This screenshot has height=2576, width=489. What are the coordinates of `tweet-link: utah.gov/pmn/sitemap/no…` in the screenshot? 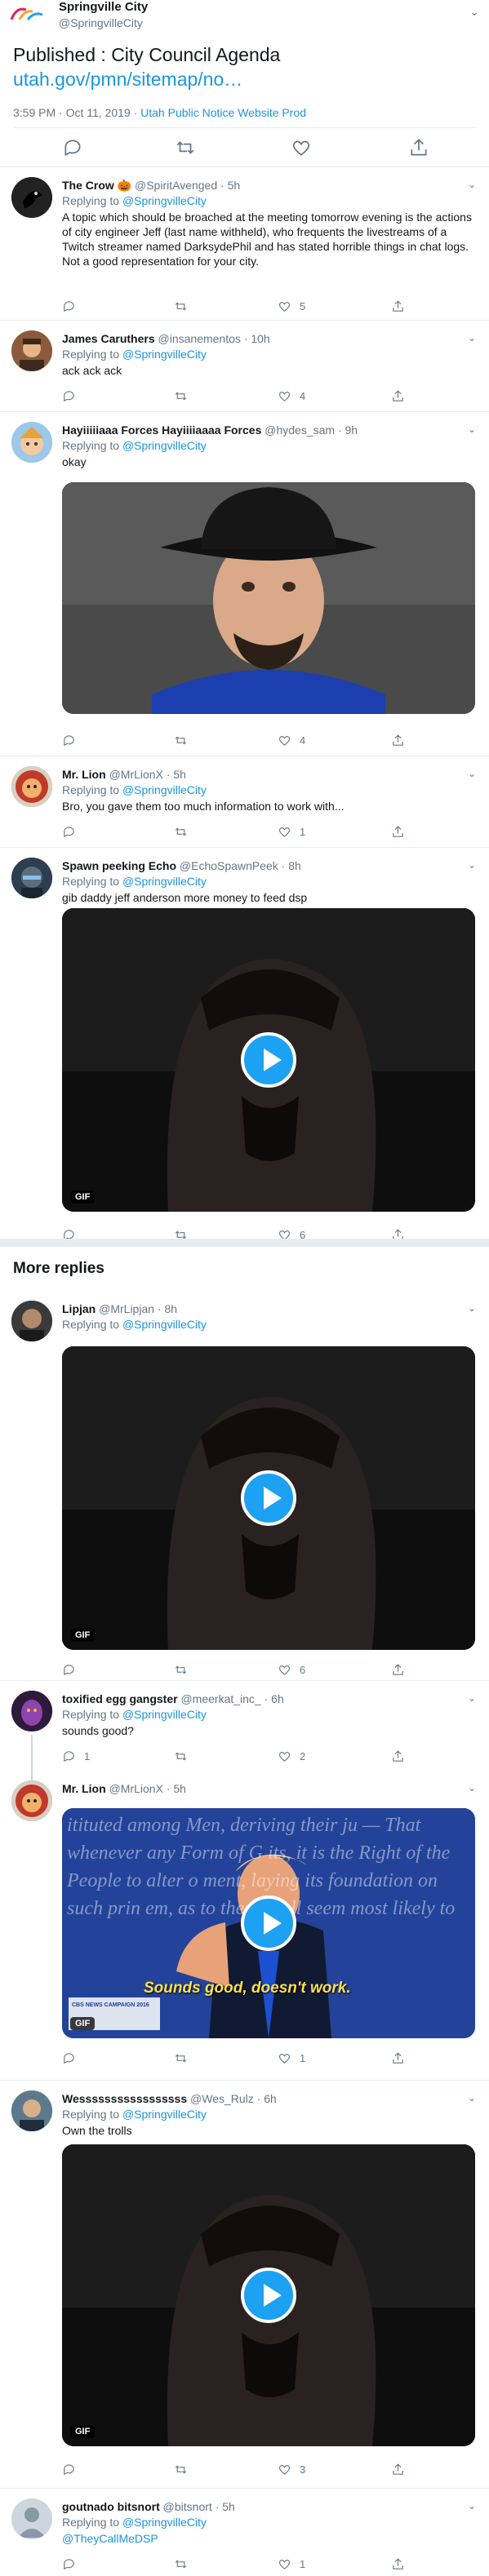 It's located at (245, 79).